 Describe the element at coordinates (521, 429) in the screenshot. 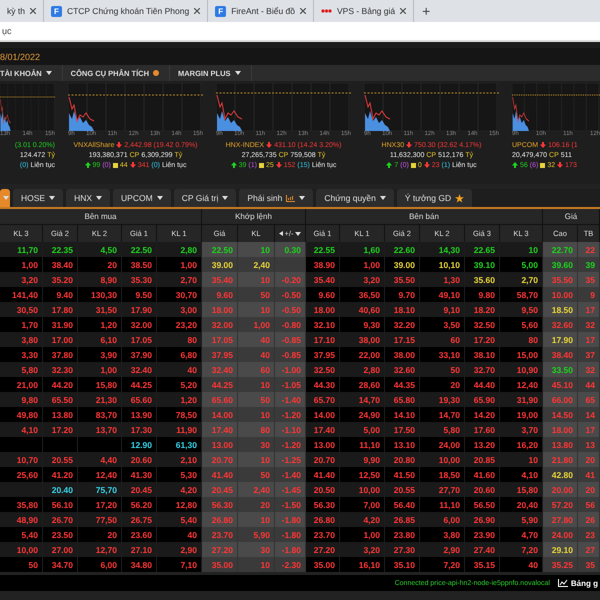

I see `table-cell: 3,70` at that location.